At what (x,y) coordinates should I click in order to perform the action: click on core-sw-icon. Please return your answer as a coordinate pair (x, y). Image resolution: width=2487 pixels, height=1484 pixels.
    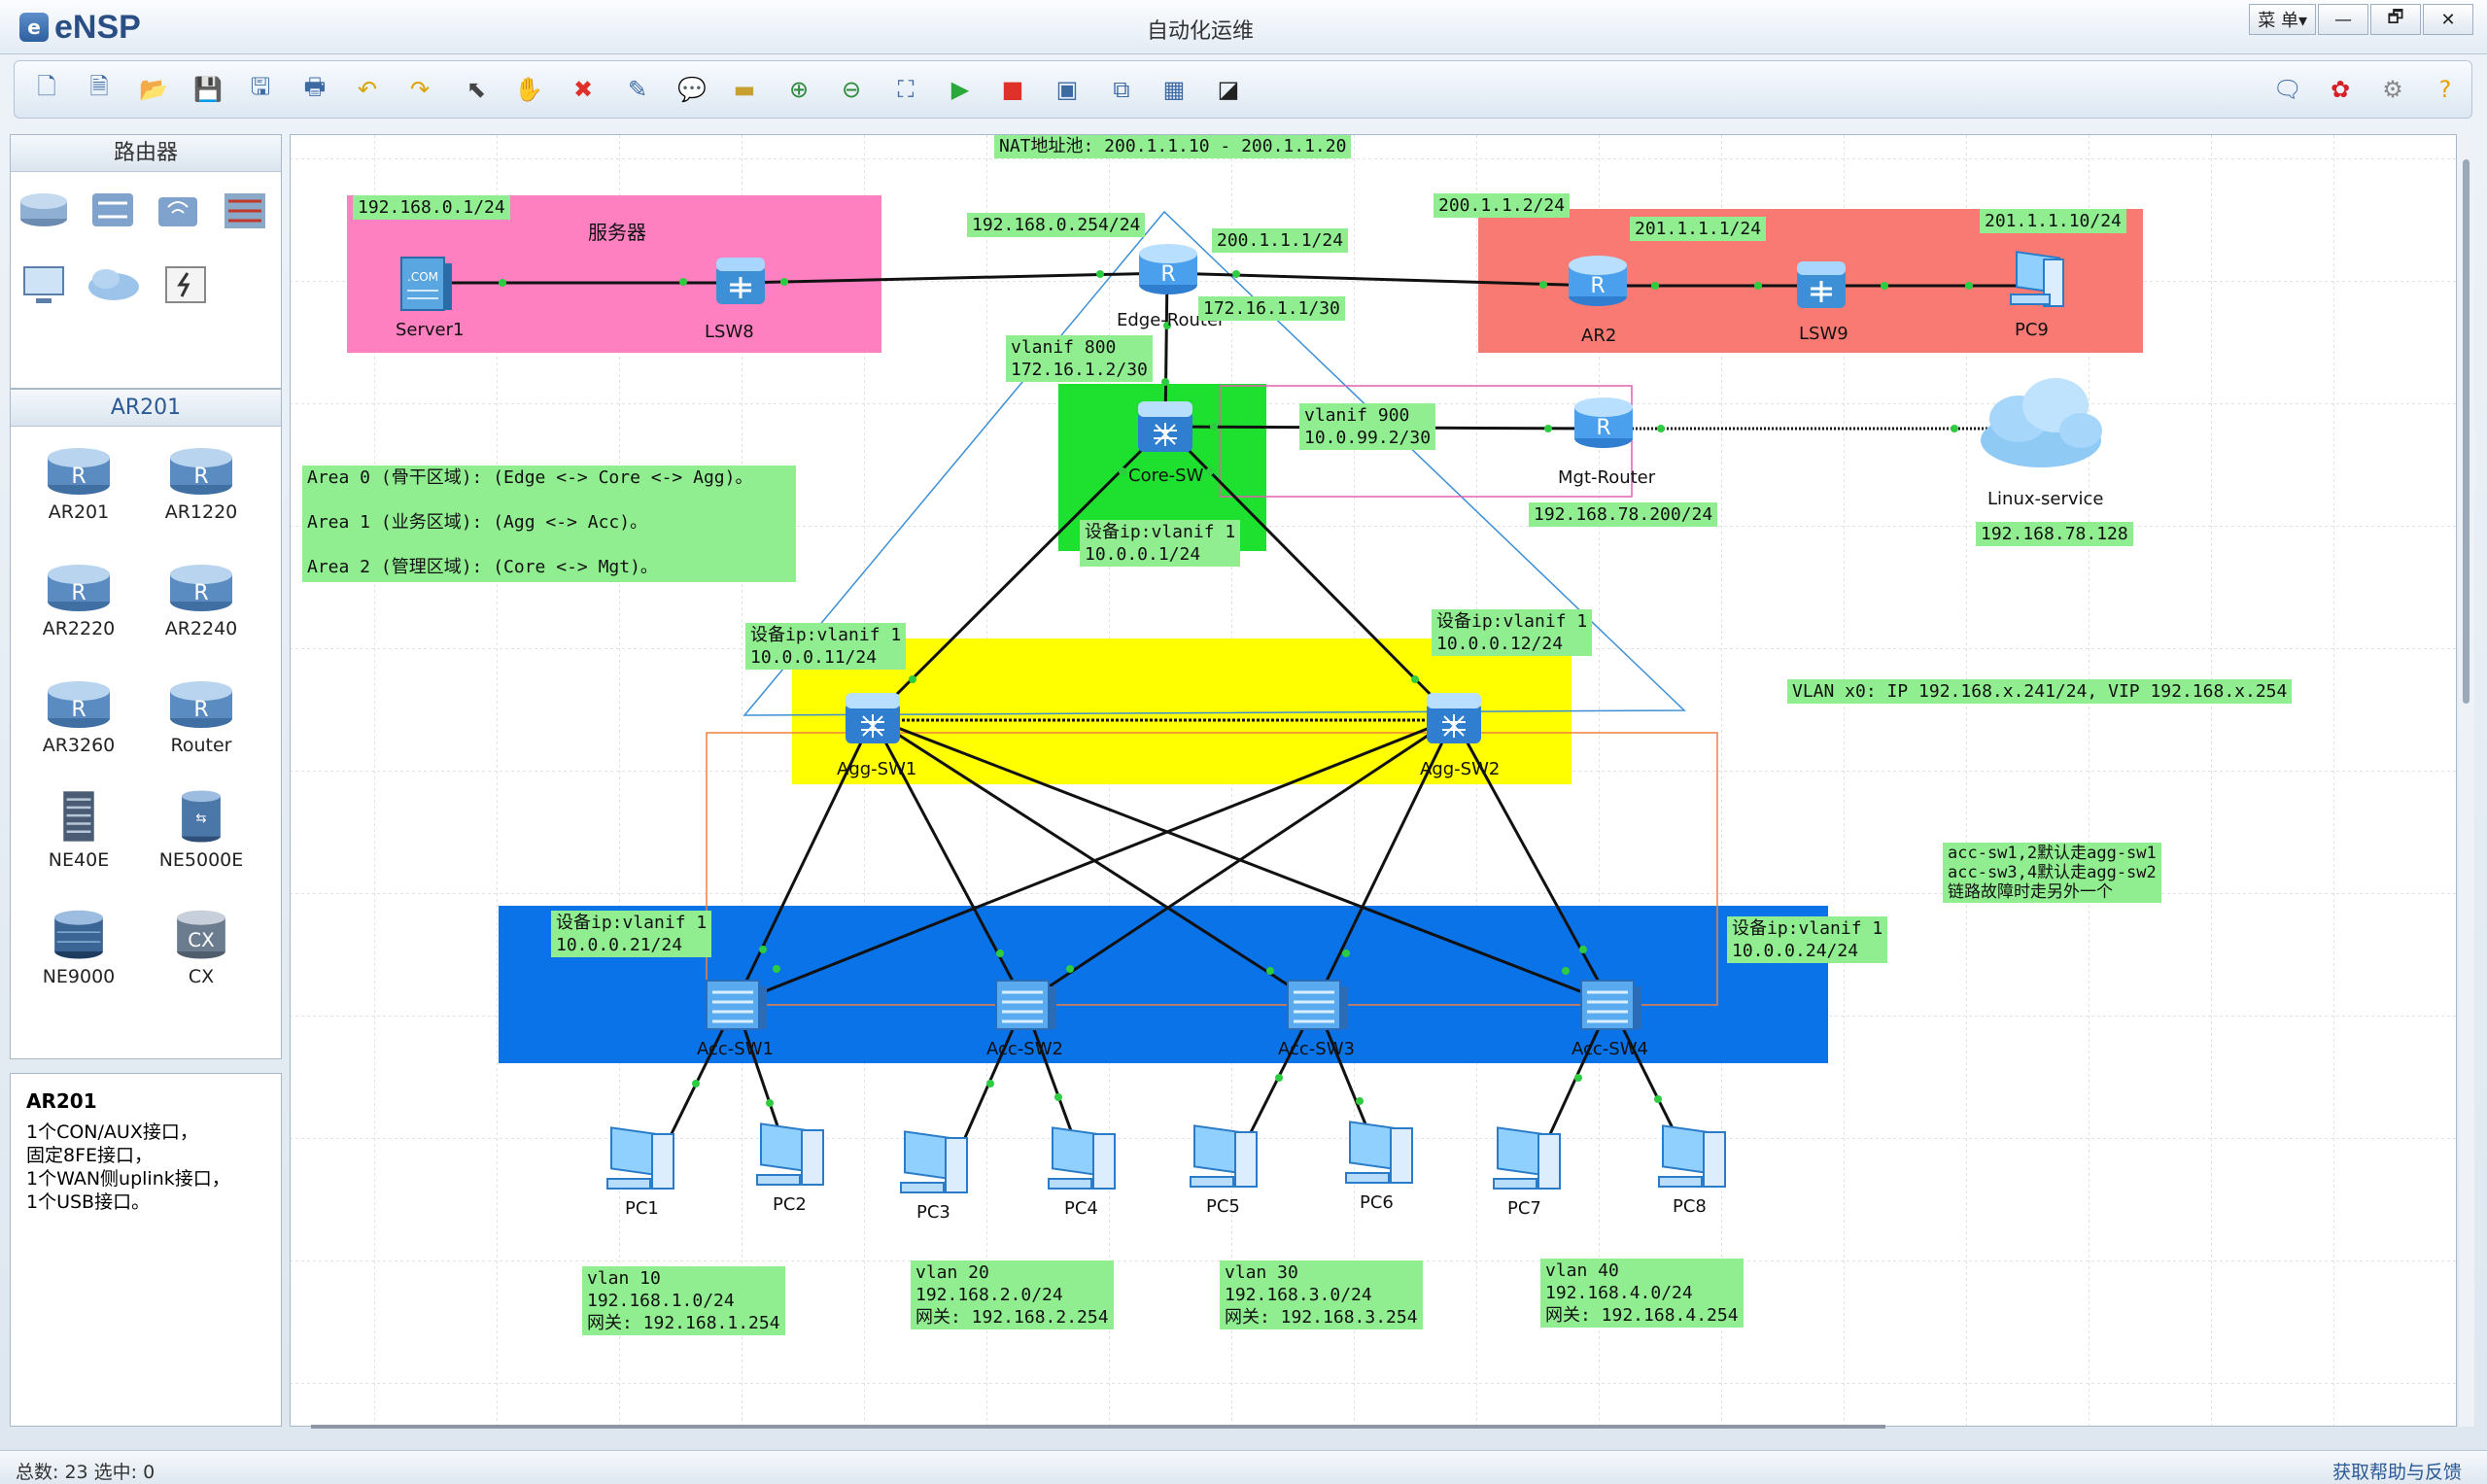
    Looking at the image, I should click on (1165, 427).